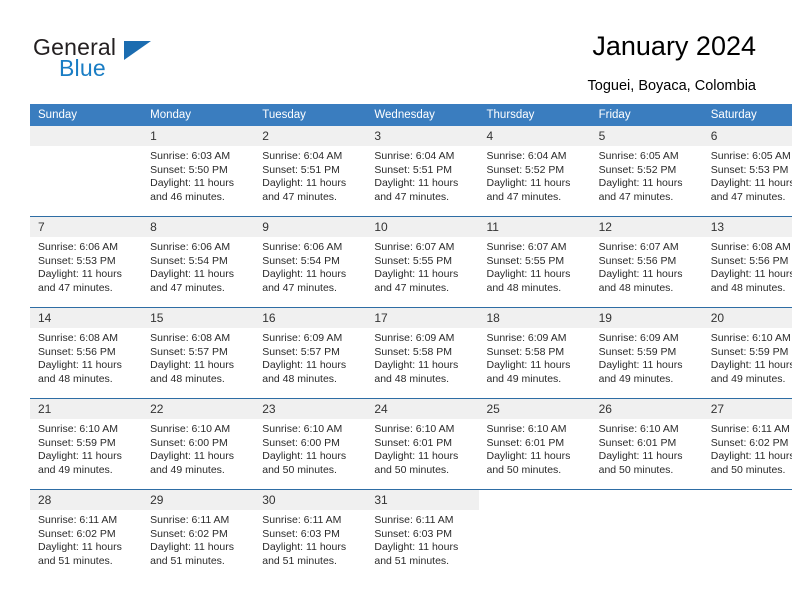 The width and height of the screenshot is (792, 612). What do you see at coordinates (534, 500) in the screenshot?
I see `day-number` at bounding box center [534, 500].